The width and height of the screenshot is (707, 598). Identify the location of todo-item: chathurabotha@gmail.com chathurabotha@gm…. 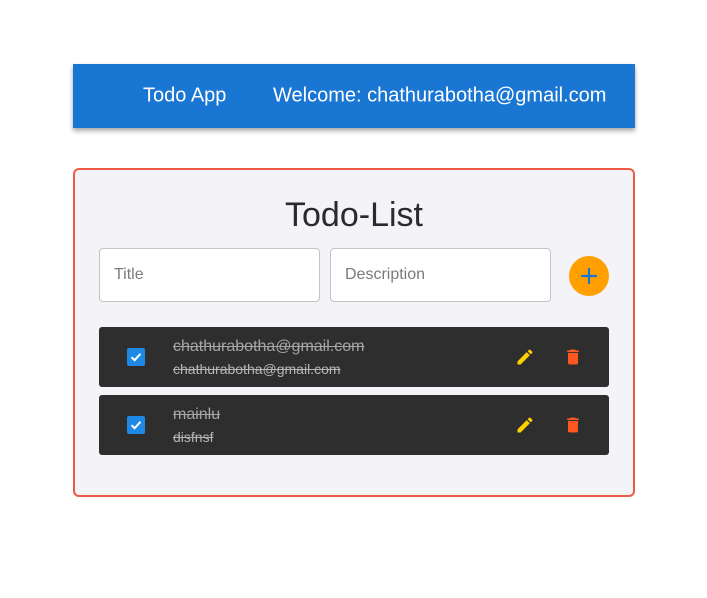
(354, 357).